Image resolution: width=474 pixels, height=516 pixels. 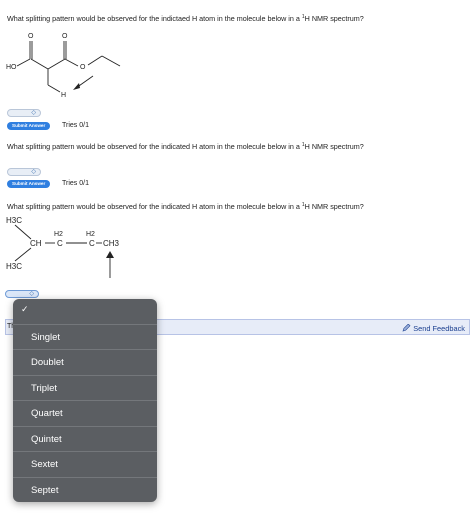 I want to click on option-triplet: Triplet, so click(x=85, y=387).